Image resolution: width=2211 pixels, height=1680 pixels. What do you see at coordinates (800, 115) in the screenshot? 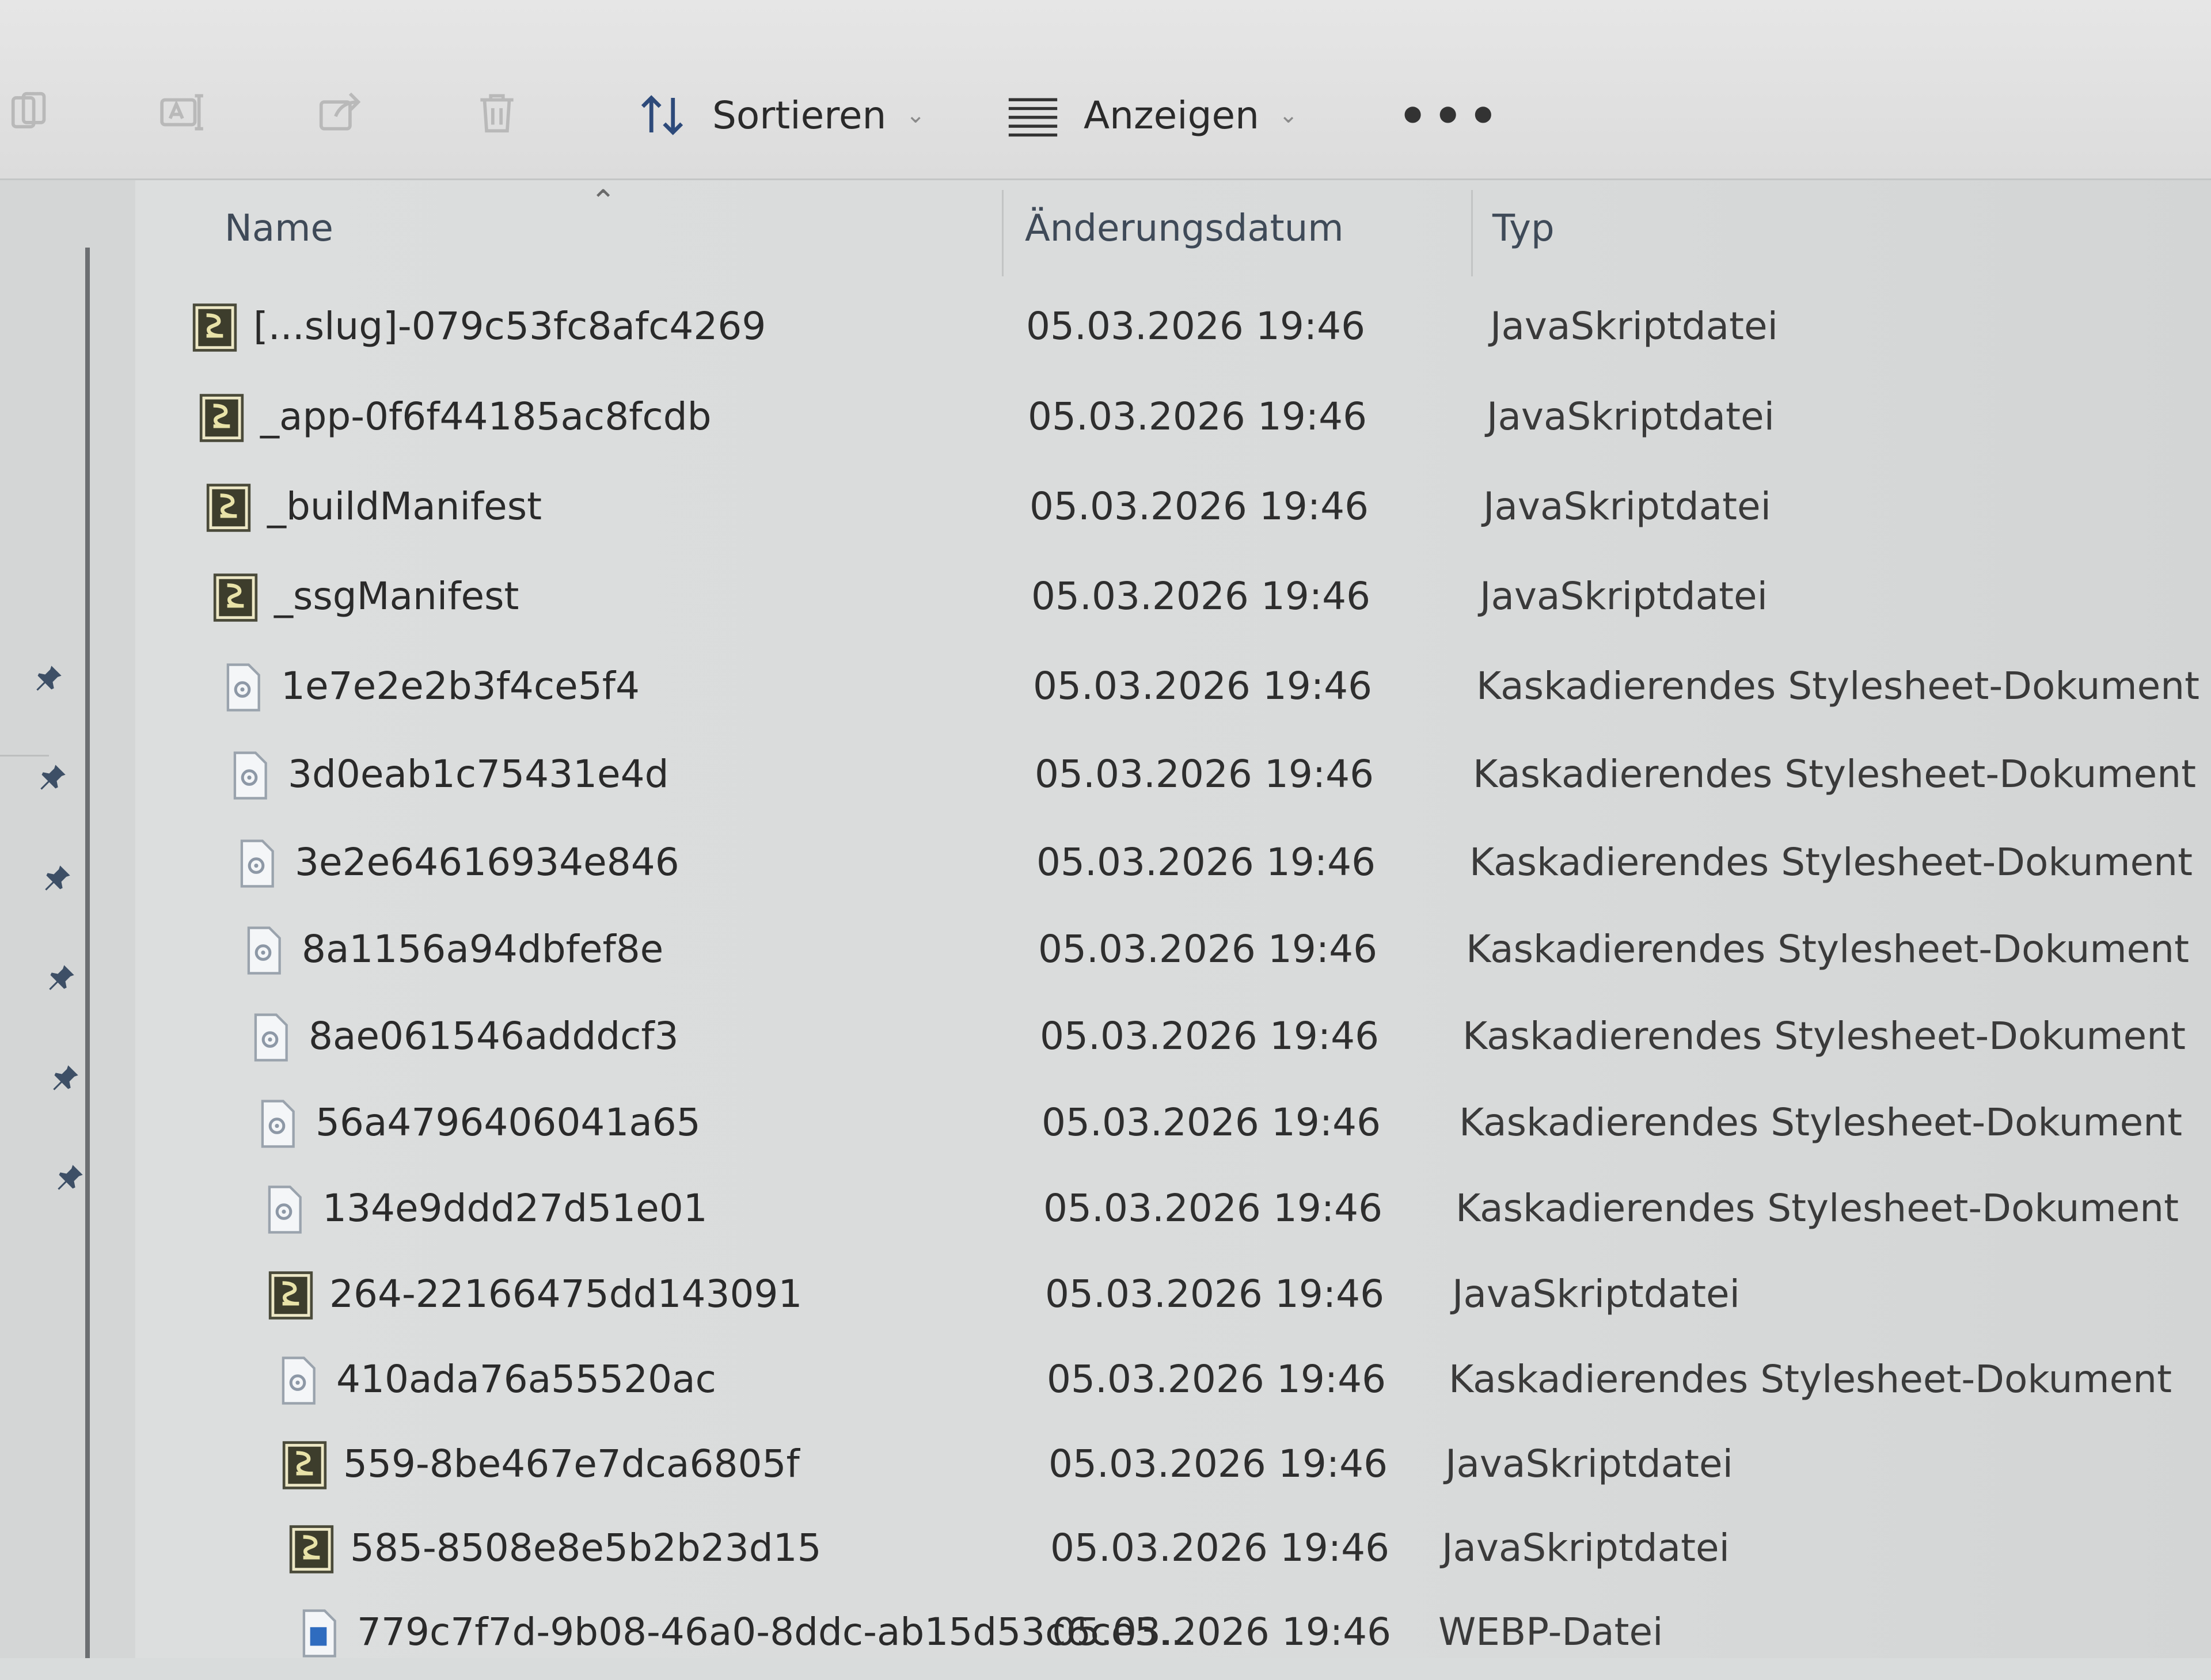
I see `sort-label: Sortieren` at bounding box center [800, 115].